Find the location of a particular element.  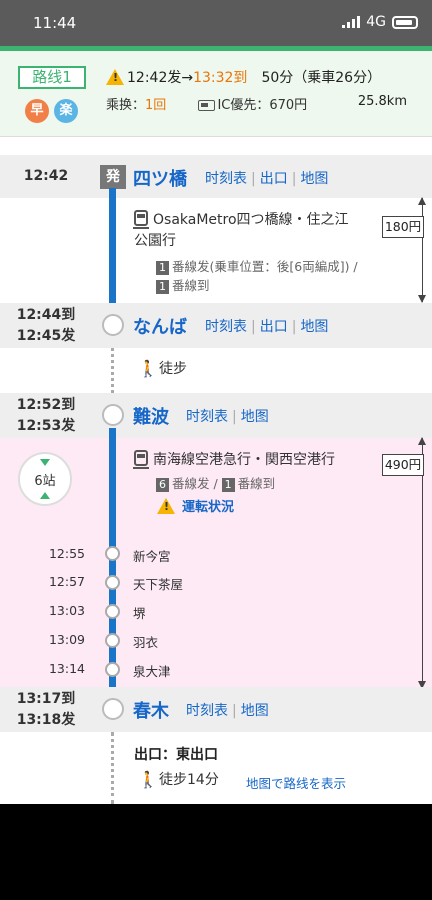

stop-time: 13:03 is located at coordinates (66, 610).